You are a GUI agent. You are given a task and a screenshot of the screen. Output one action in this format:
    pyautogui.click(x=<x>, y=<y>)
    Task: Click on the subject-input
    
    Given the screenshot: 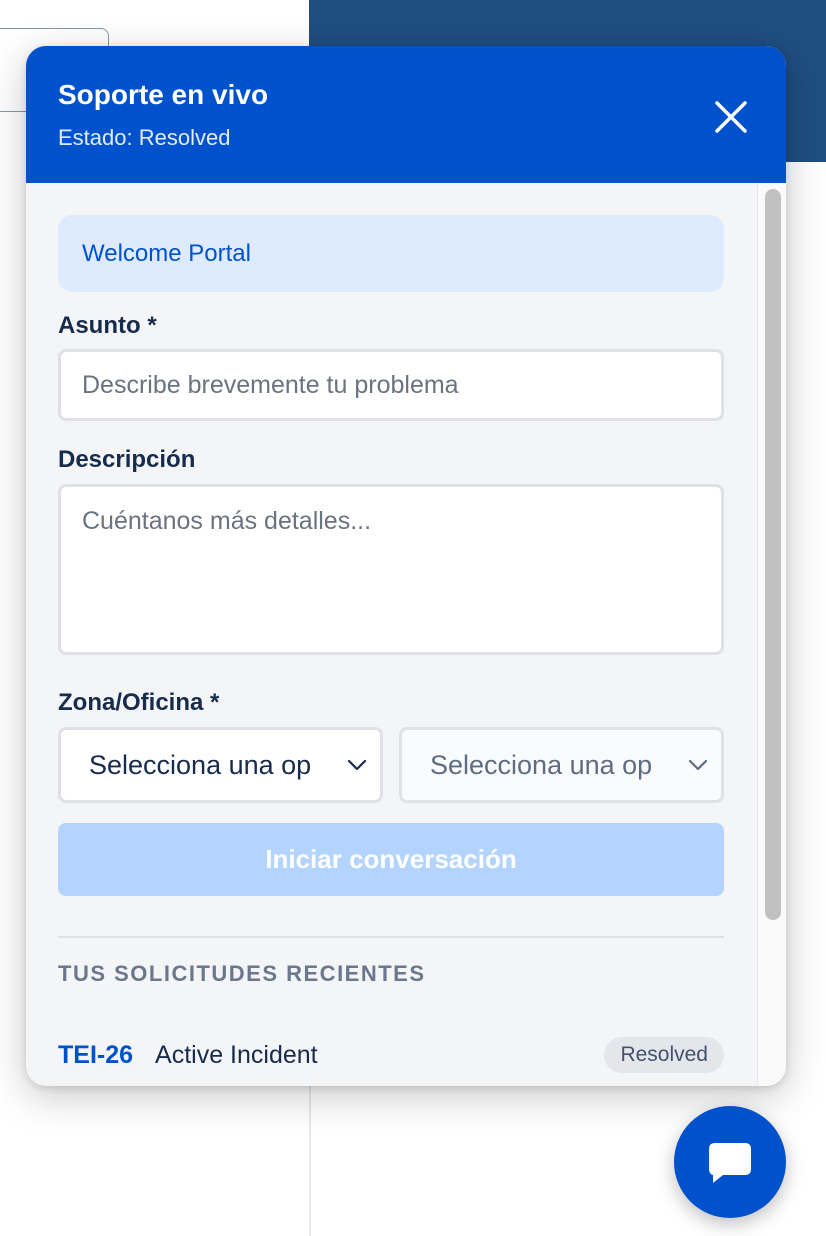 What is the action you would take?
    pyautogui.click(x=391, y=385)
    